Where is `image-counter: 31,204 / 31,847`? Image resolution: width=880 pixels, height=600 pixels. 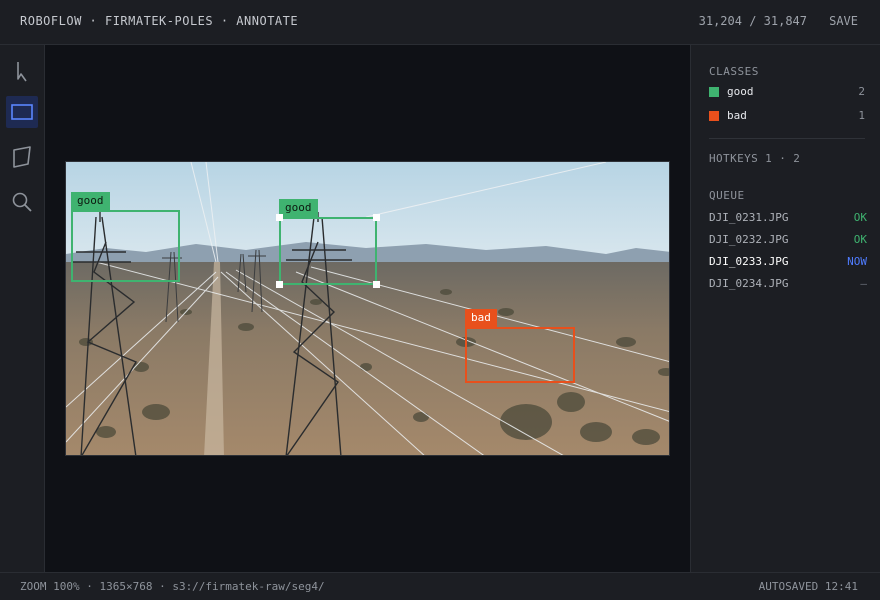 image-counter: 31,204 / 31,847 is located at coordinates (752, 21).